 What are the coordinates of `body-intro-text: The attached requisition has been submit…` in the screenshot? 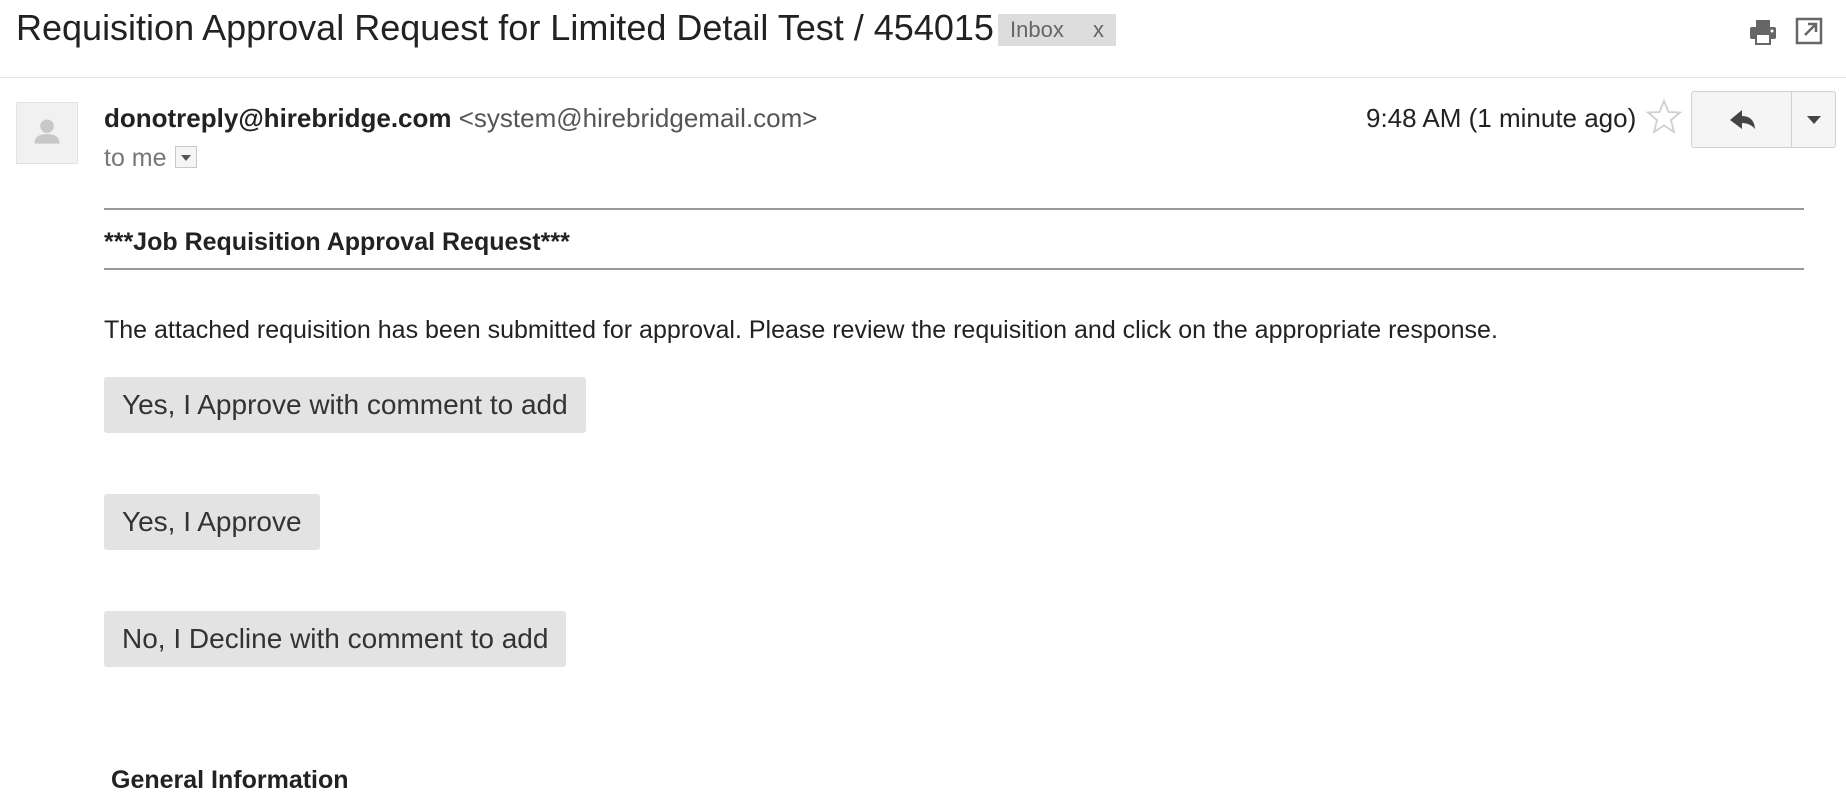 It's located at (801, 330).